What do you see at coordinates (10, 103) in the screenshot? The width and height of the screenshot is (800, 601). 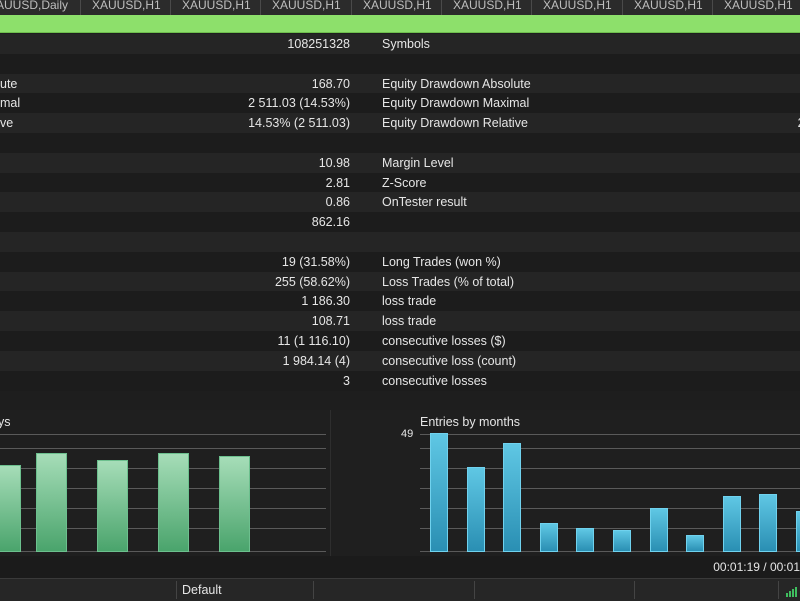 I see `left-label: mal` at bounding box center [10, 103].